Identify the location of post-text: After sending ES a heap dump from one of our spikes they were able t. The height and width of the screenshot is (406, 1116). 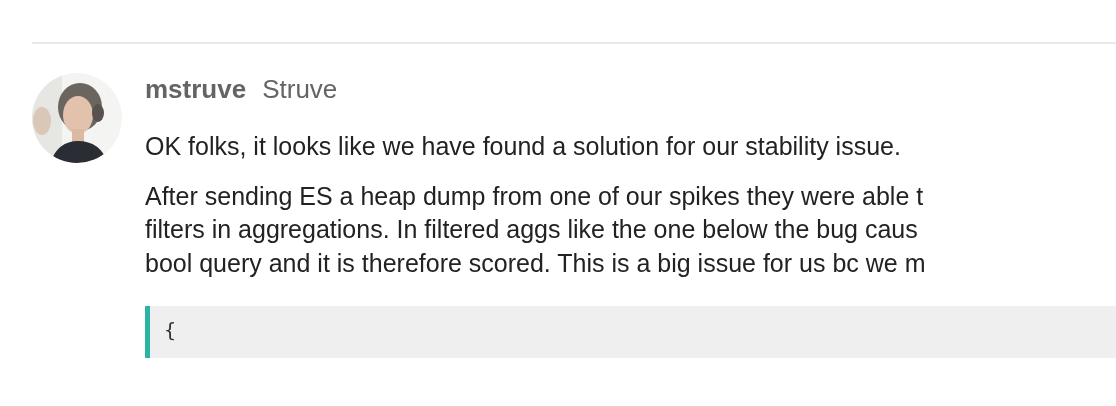
(534, 196).